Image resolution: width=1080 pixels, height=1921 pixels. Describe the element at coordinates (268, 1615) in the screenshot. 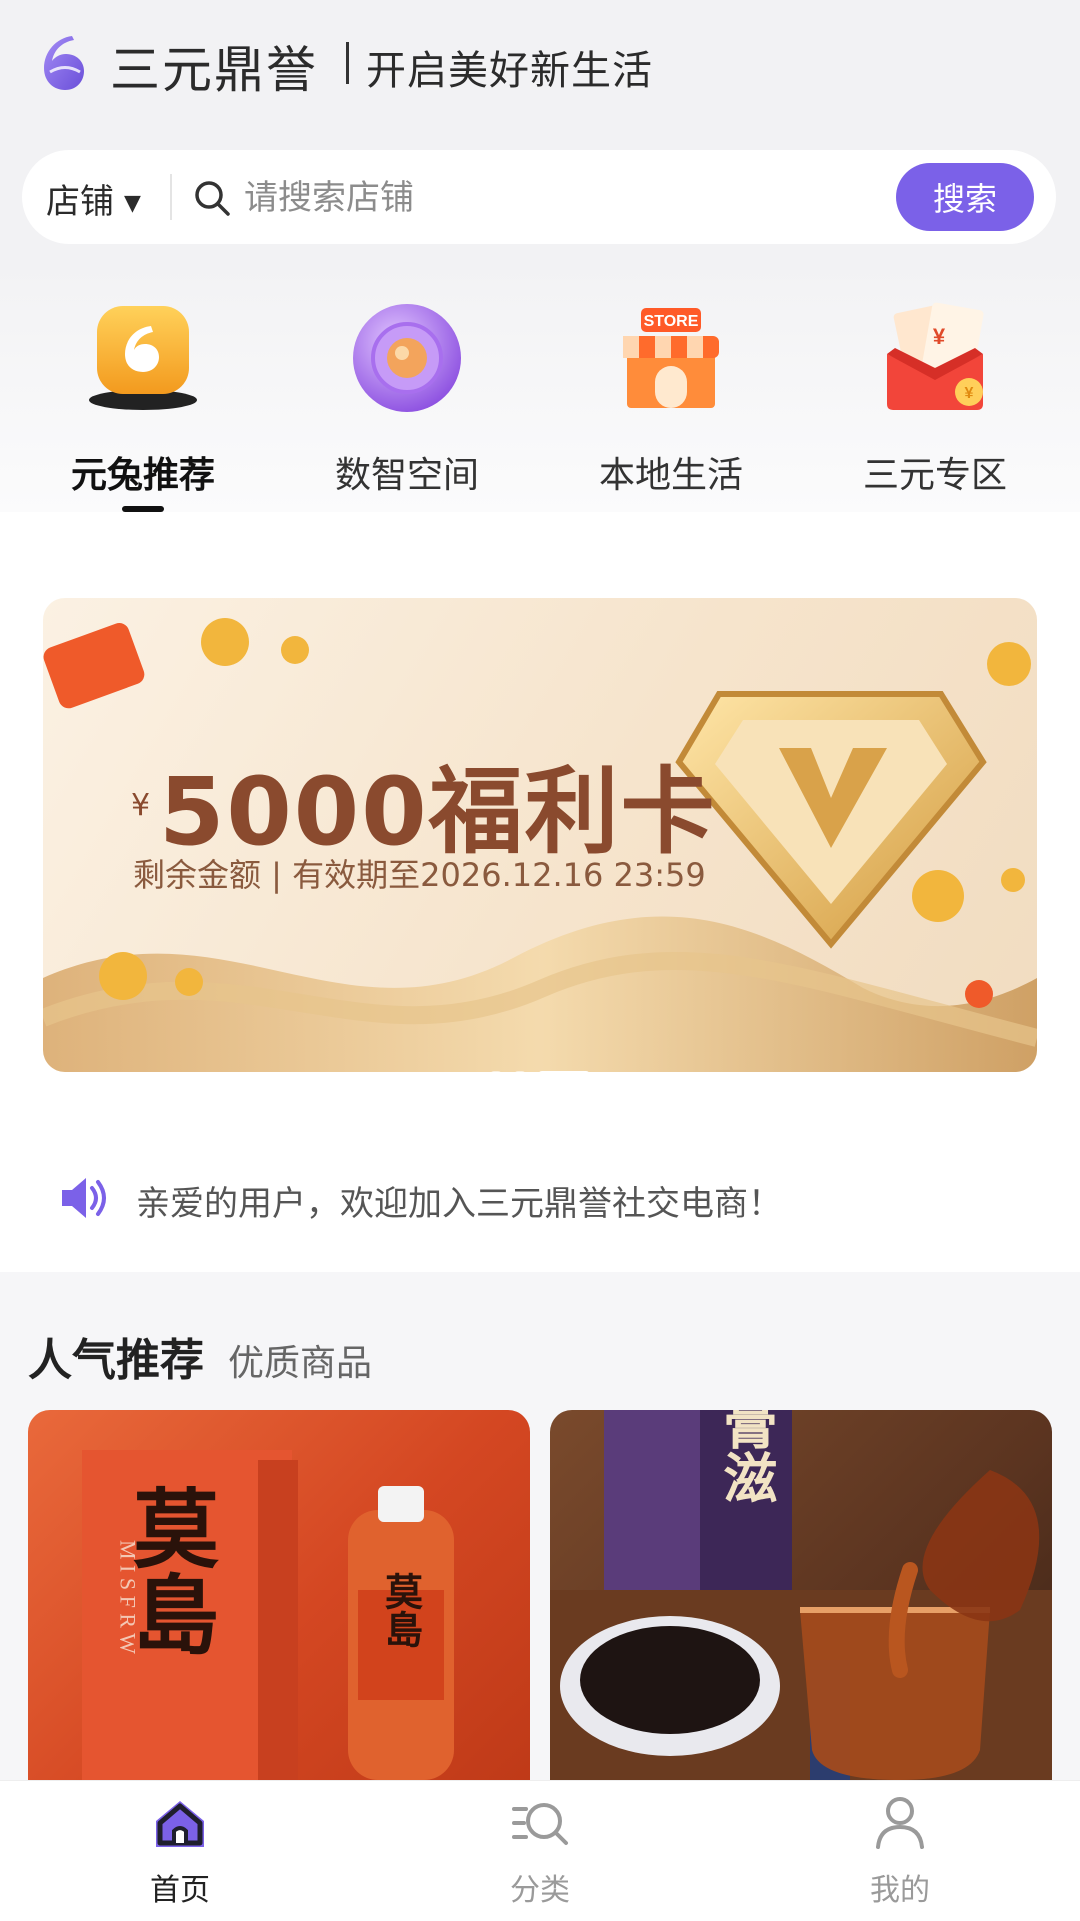

I see `product-image: 莫島 M I S F R W 莫島` at that location.